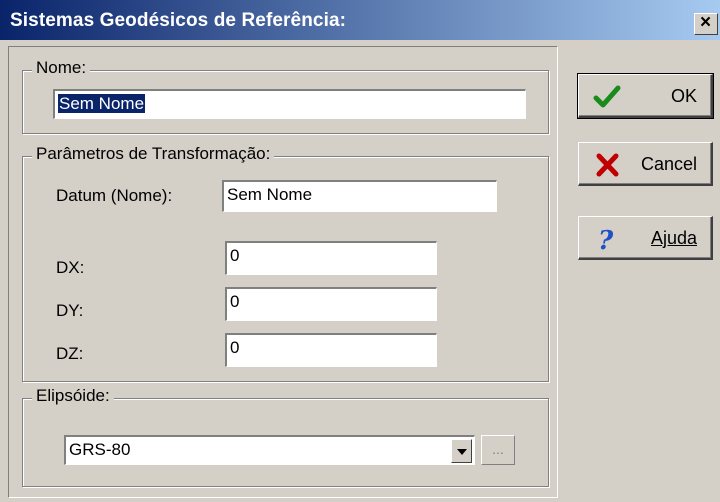  Describe the element at coordinates (645, 96) in the screenshot. I see `ok-button: OK` at that location.